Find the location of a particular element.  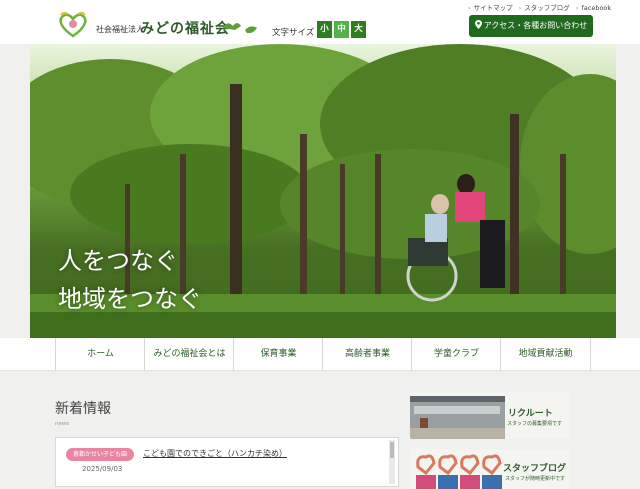

global-nav: ホーム みどの福祉会とは 保育事業 高齢者事業 学童クラブ 地域貢献活動 is located at coordinates (320, 354).